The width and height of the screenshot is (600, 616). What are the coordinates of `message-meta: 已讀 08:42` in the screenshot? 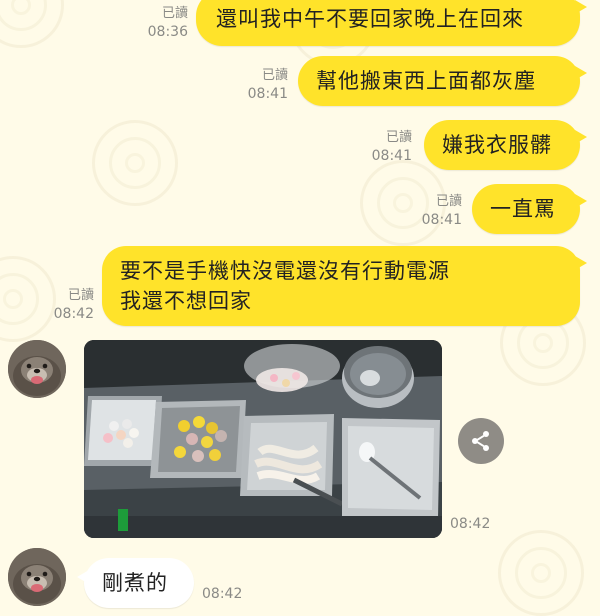 It's located at (65, 305).